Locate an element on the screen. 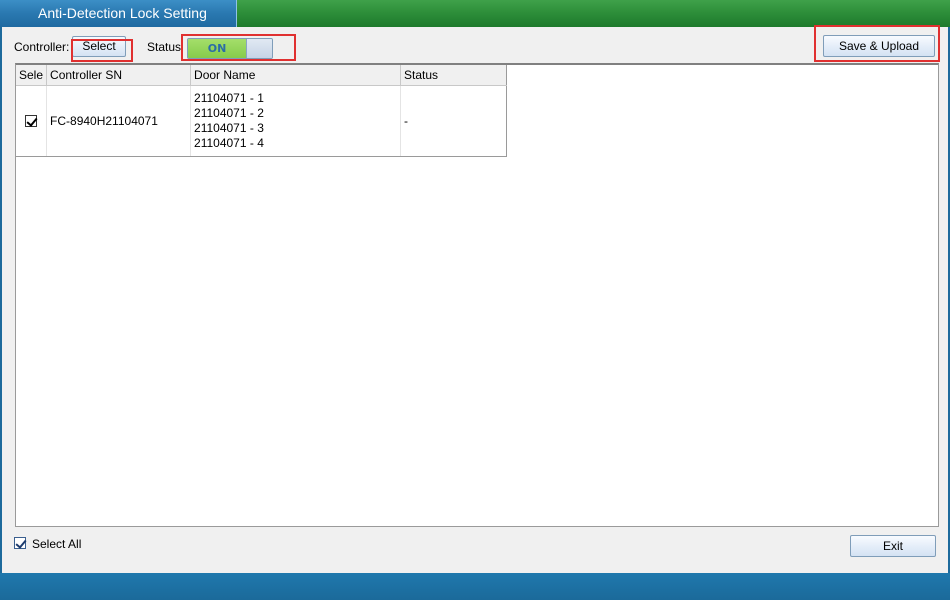 The height and width of the screenshot is (600, 950). status-cell: - is located at coordinates (454, 121).